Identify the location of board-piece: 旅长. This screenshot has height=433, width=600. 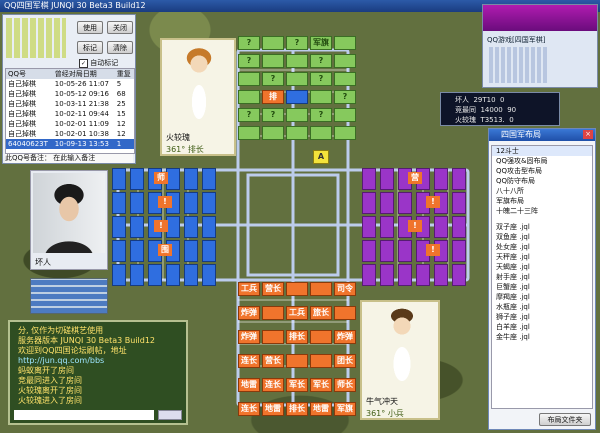
(321, 313).